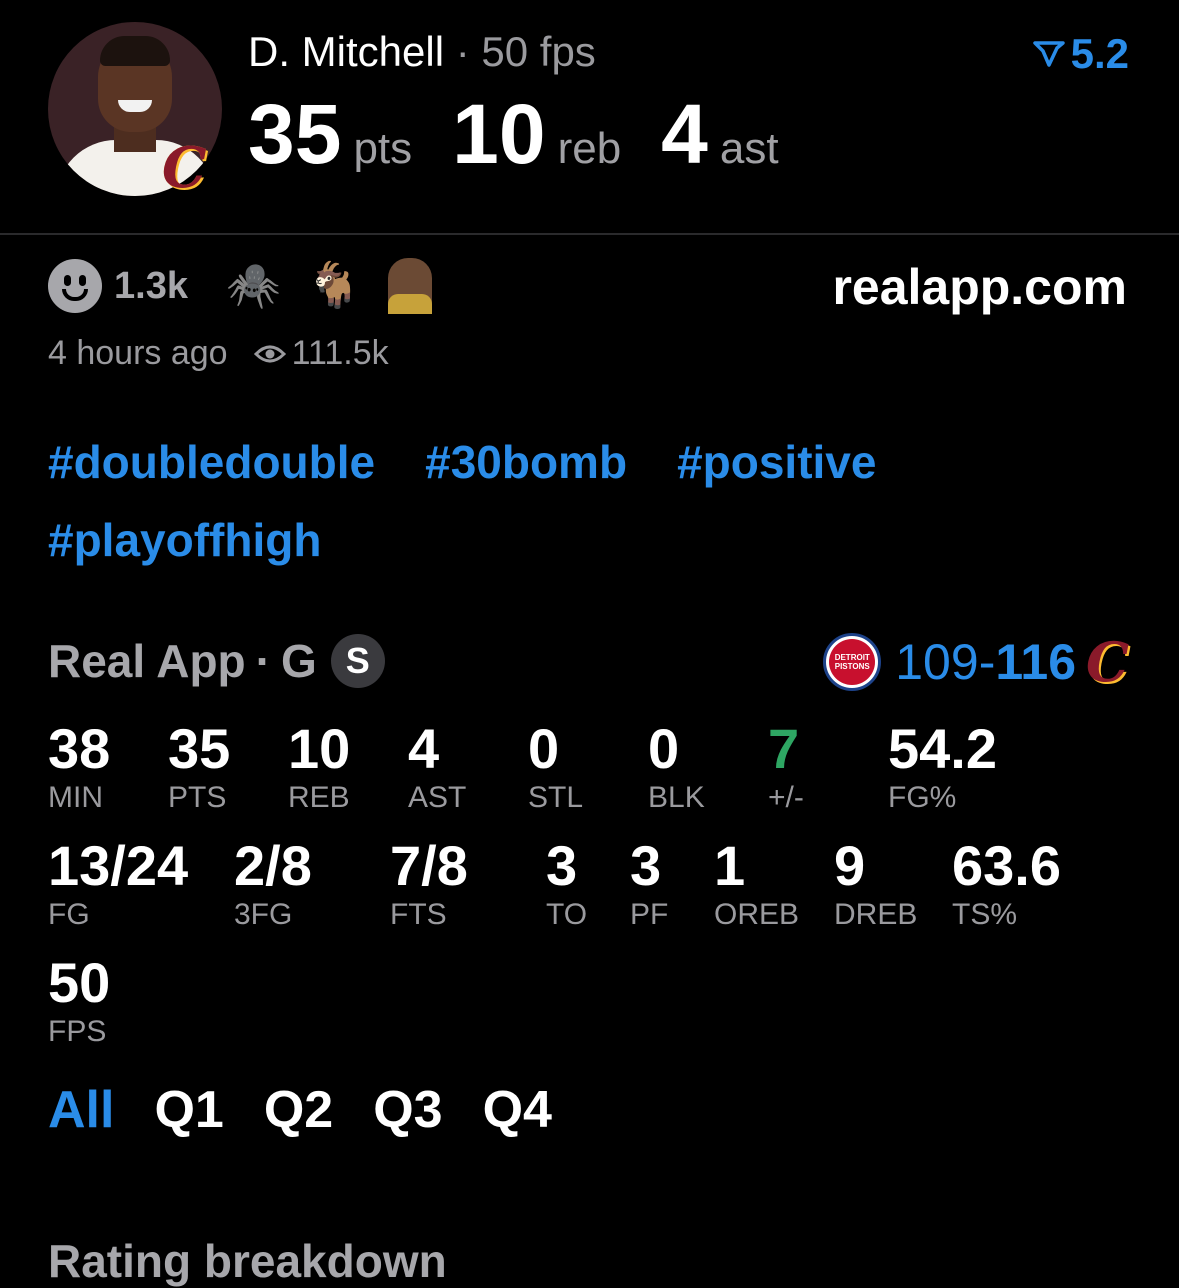  I want to click on points-unit: pts, so click(383, 148).